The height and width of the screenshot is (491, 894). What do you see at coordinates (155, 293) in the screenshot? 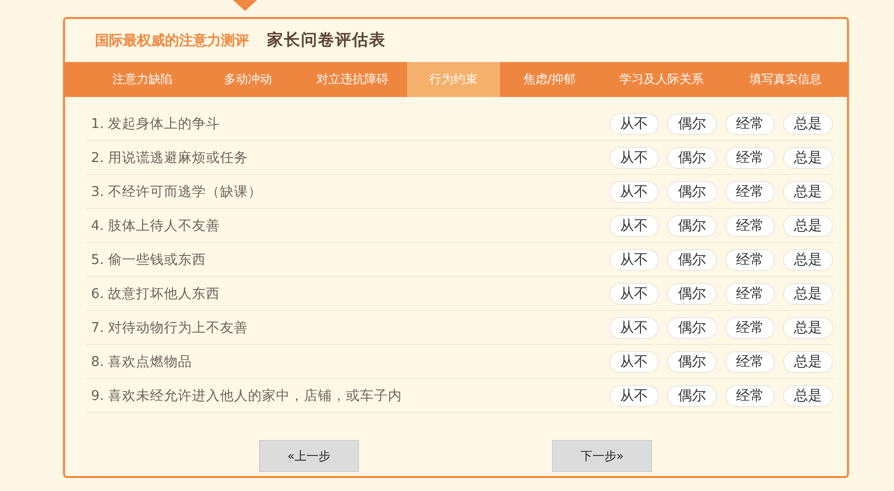
I see `question-text: 6. 故意打坏他人东西` at bounding box center [155, 293].